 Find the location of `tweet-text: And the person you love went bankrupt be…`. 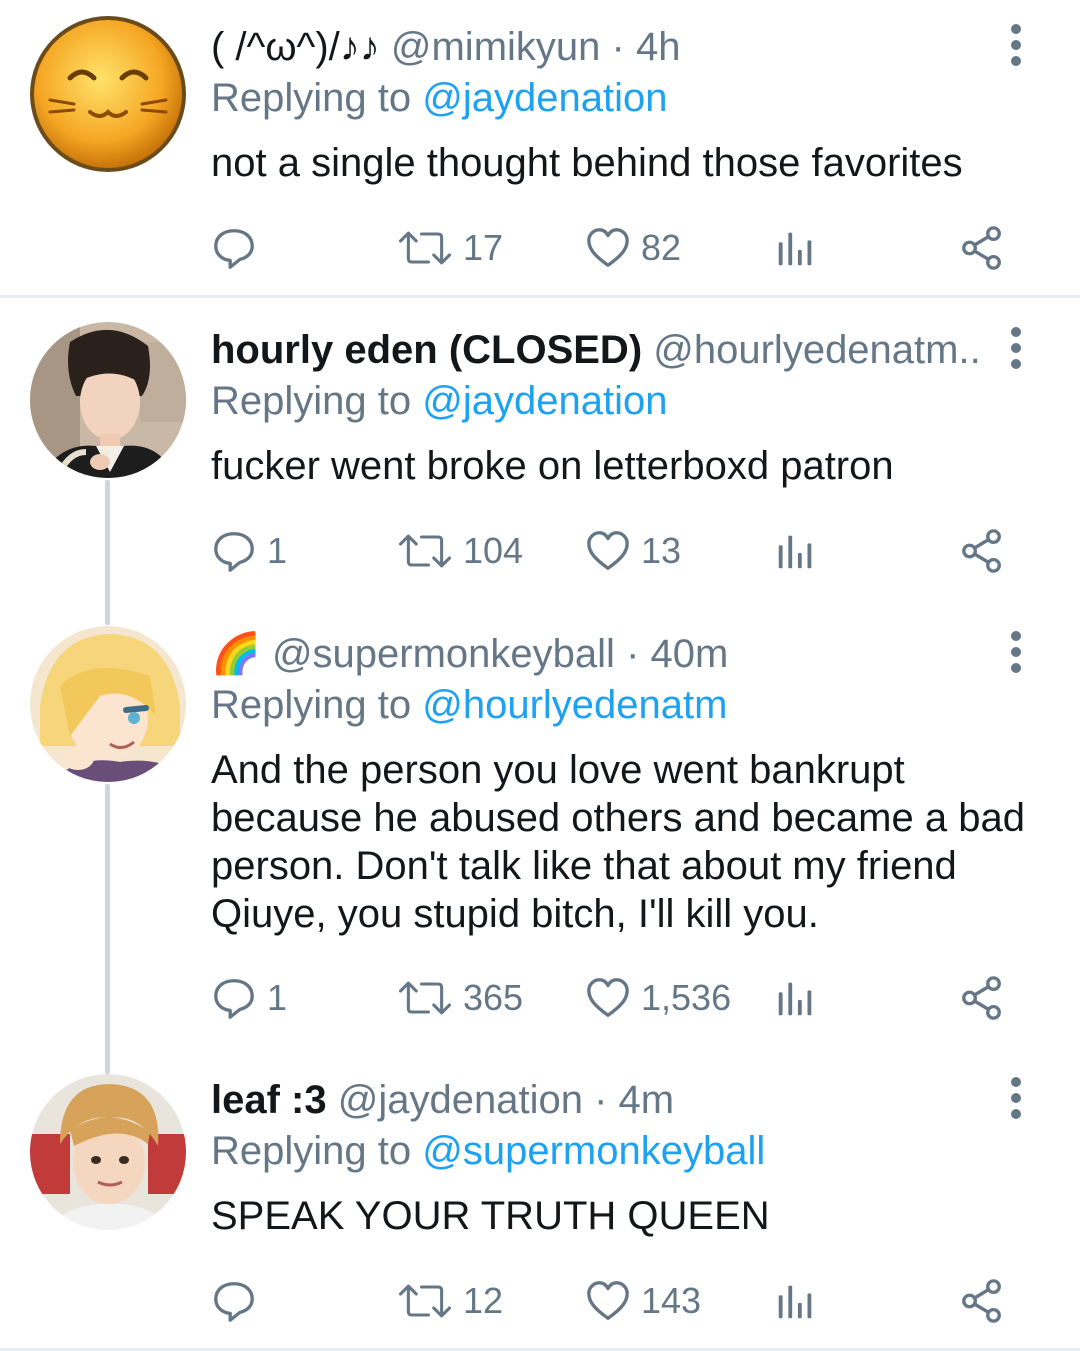

tweet-text: And the person you love went bankrupt be… is located at coordinates (618, 842).